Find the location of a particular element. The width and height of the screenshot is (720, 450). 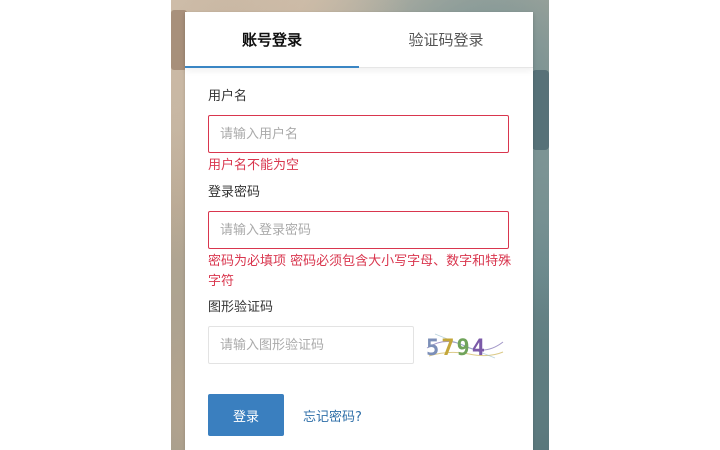

username-field-wrapper is located at coordinates (358, 134).